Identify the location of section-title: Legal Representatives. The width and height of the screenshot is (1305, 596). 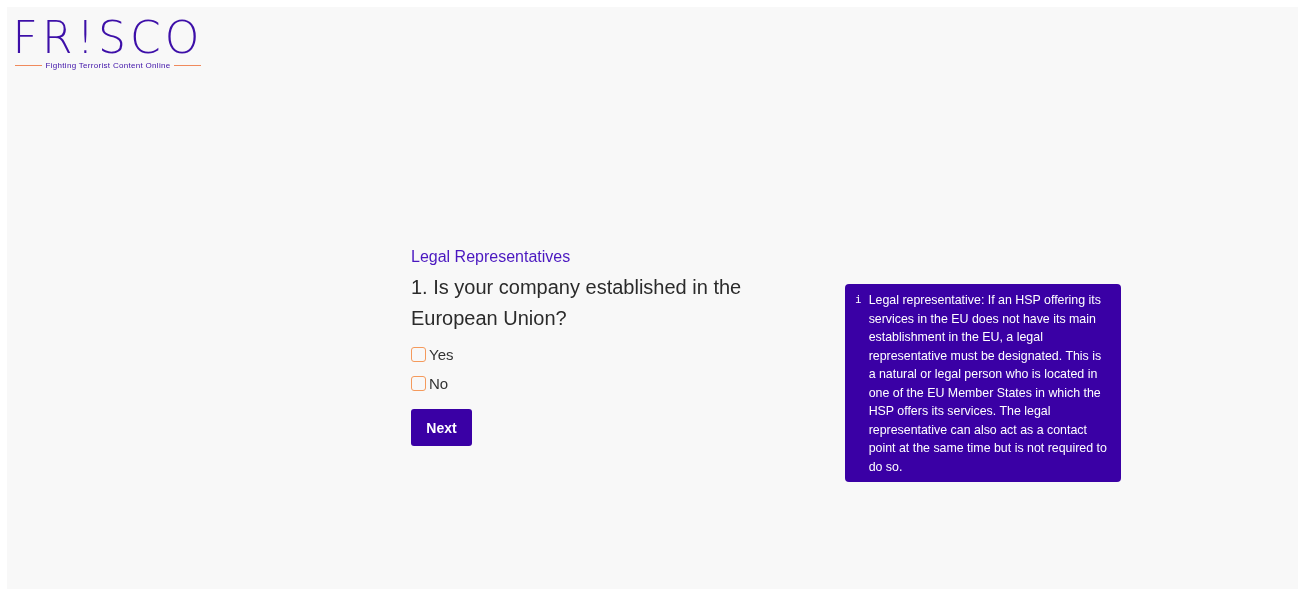
(491, 257).